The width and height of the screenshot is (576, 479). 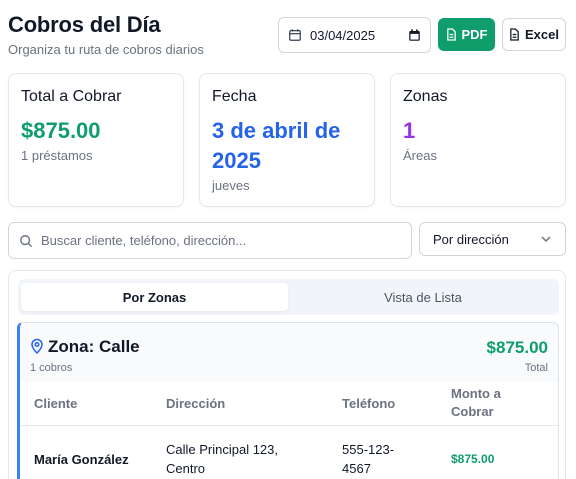 I want to click on cell-telefono: 555-123-4567, so click(x=368, y=459).